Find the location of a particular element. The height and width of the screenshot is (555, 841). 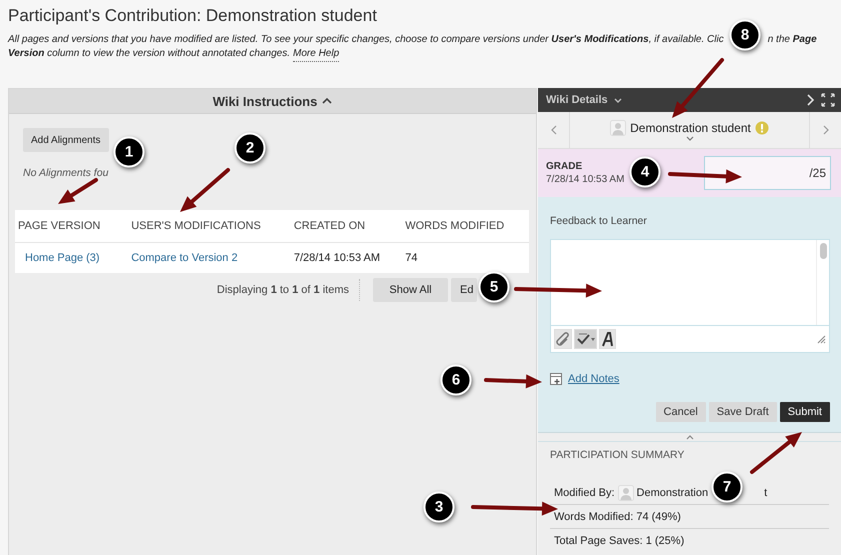

table-link: Compare to Version 2 is located at coordinates (184, 258).